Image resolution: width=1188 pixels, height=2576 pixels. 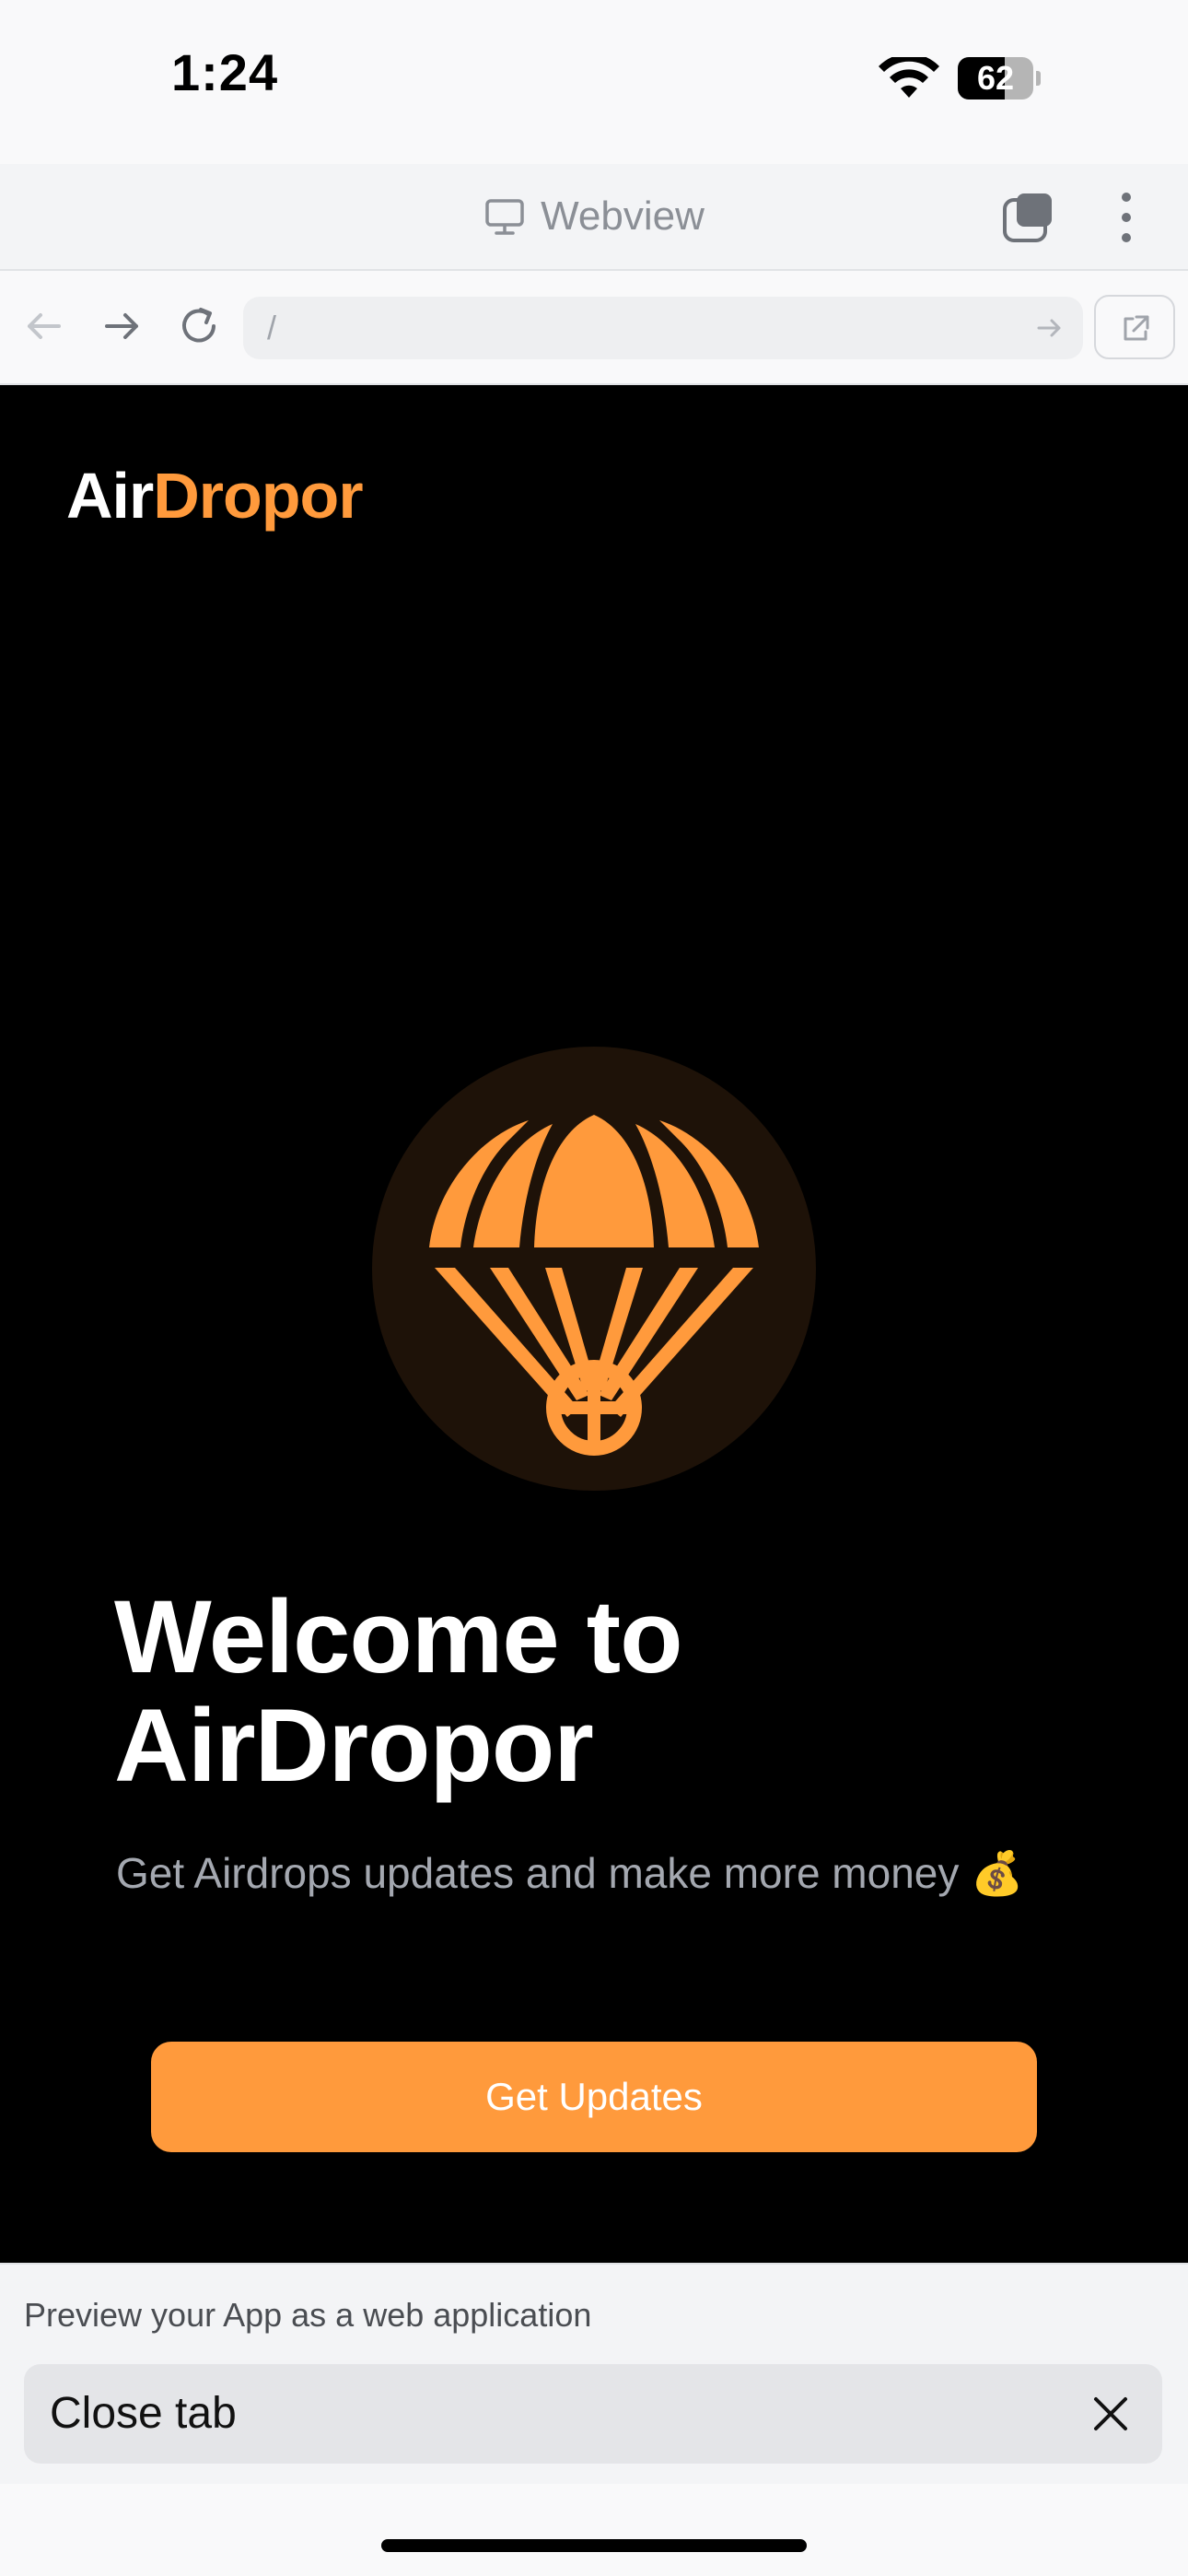 I want to click on hero-badge, so click(x=594, y=1269).